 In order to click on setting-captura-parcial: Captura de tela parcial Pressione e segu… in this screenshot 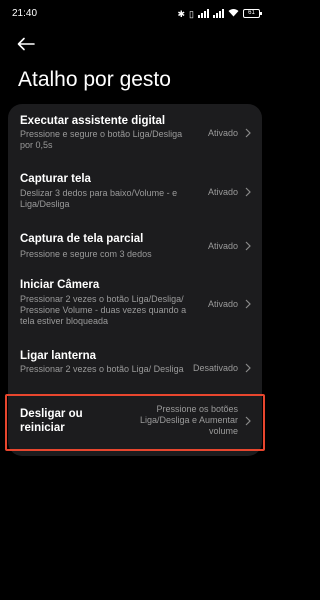, I will do `click(135, 246)`.